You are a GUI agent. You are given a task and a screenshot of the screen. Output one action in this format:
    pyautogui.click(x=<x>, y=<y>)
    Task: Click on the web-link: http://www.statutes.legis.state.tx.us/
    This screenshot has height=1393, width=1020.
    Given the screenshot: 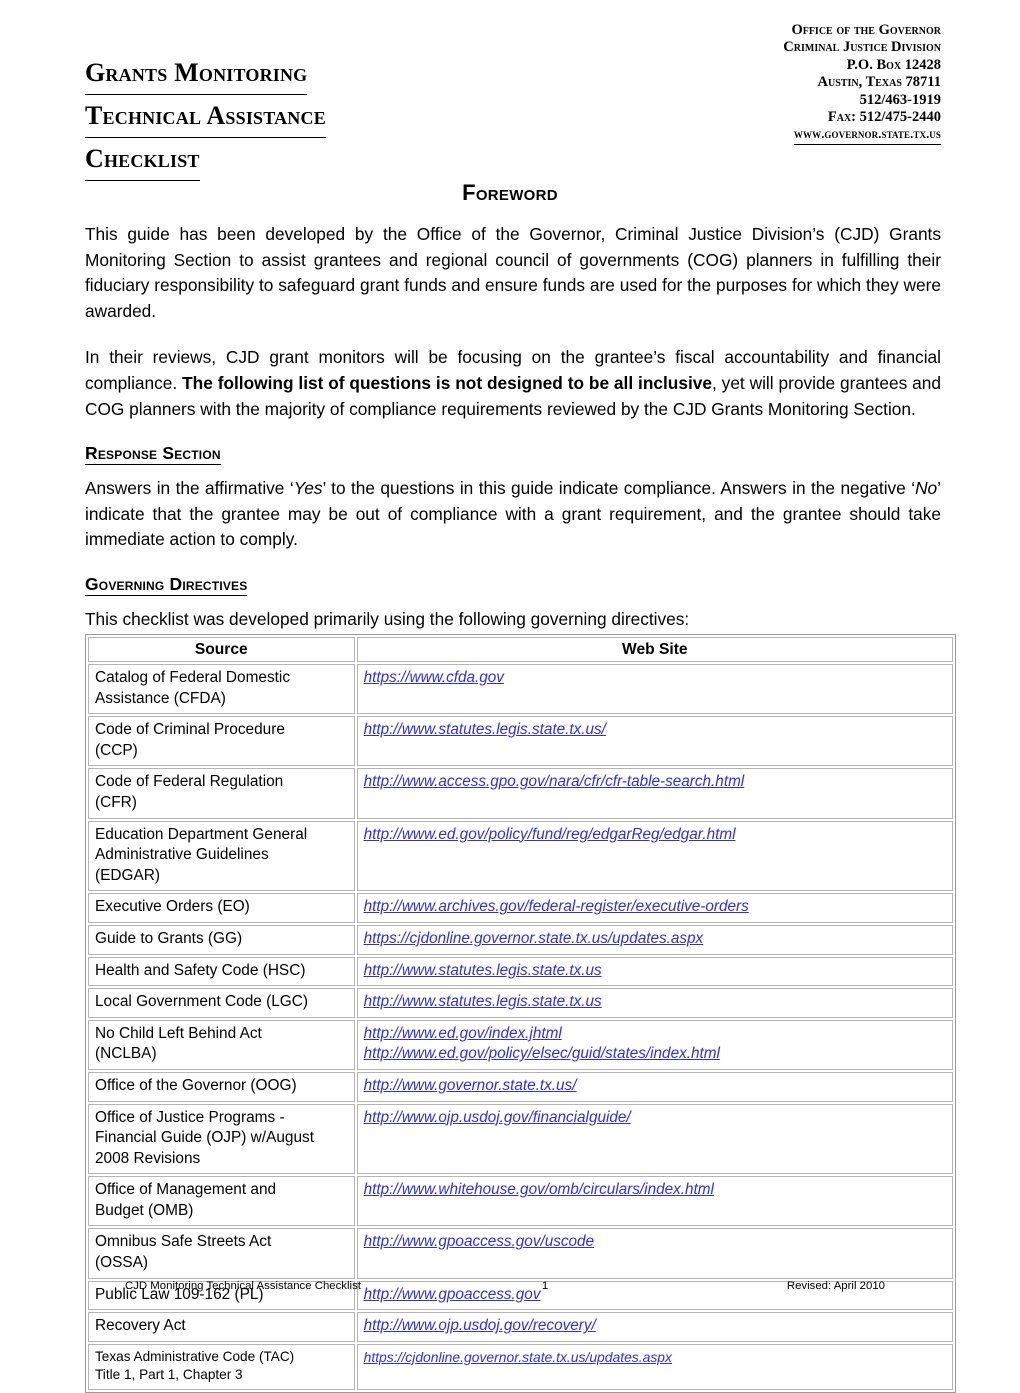 What is the action you would take?
    pyautogui.click(x=485, y=730)
    